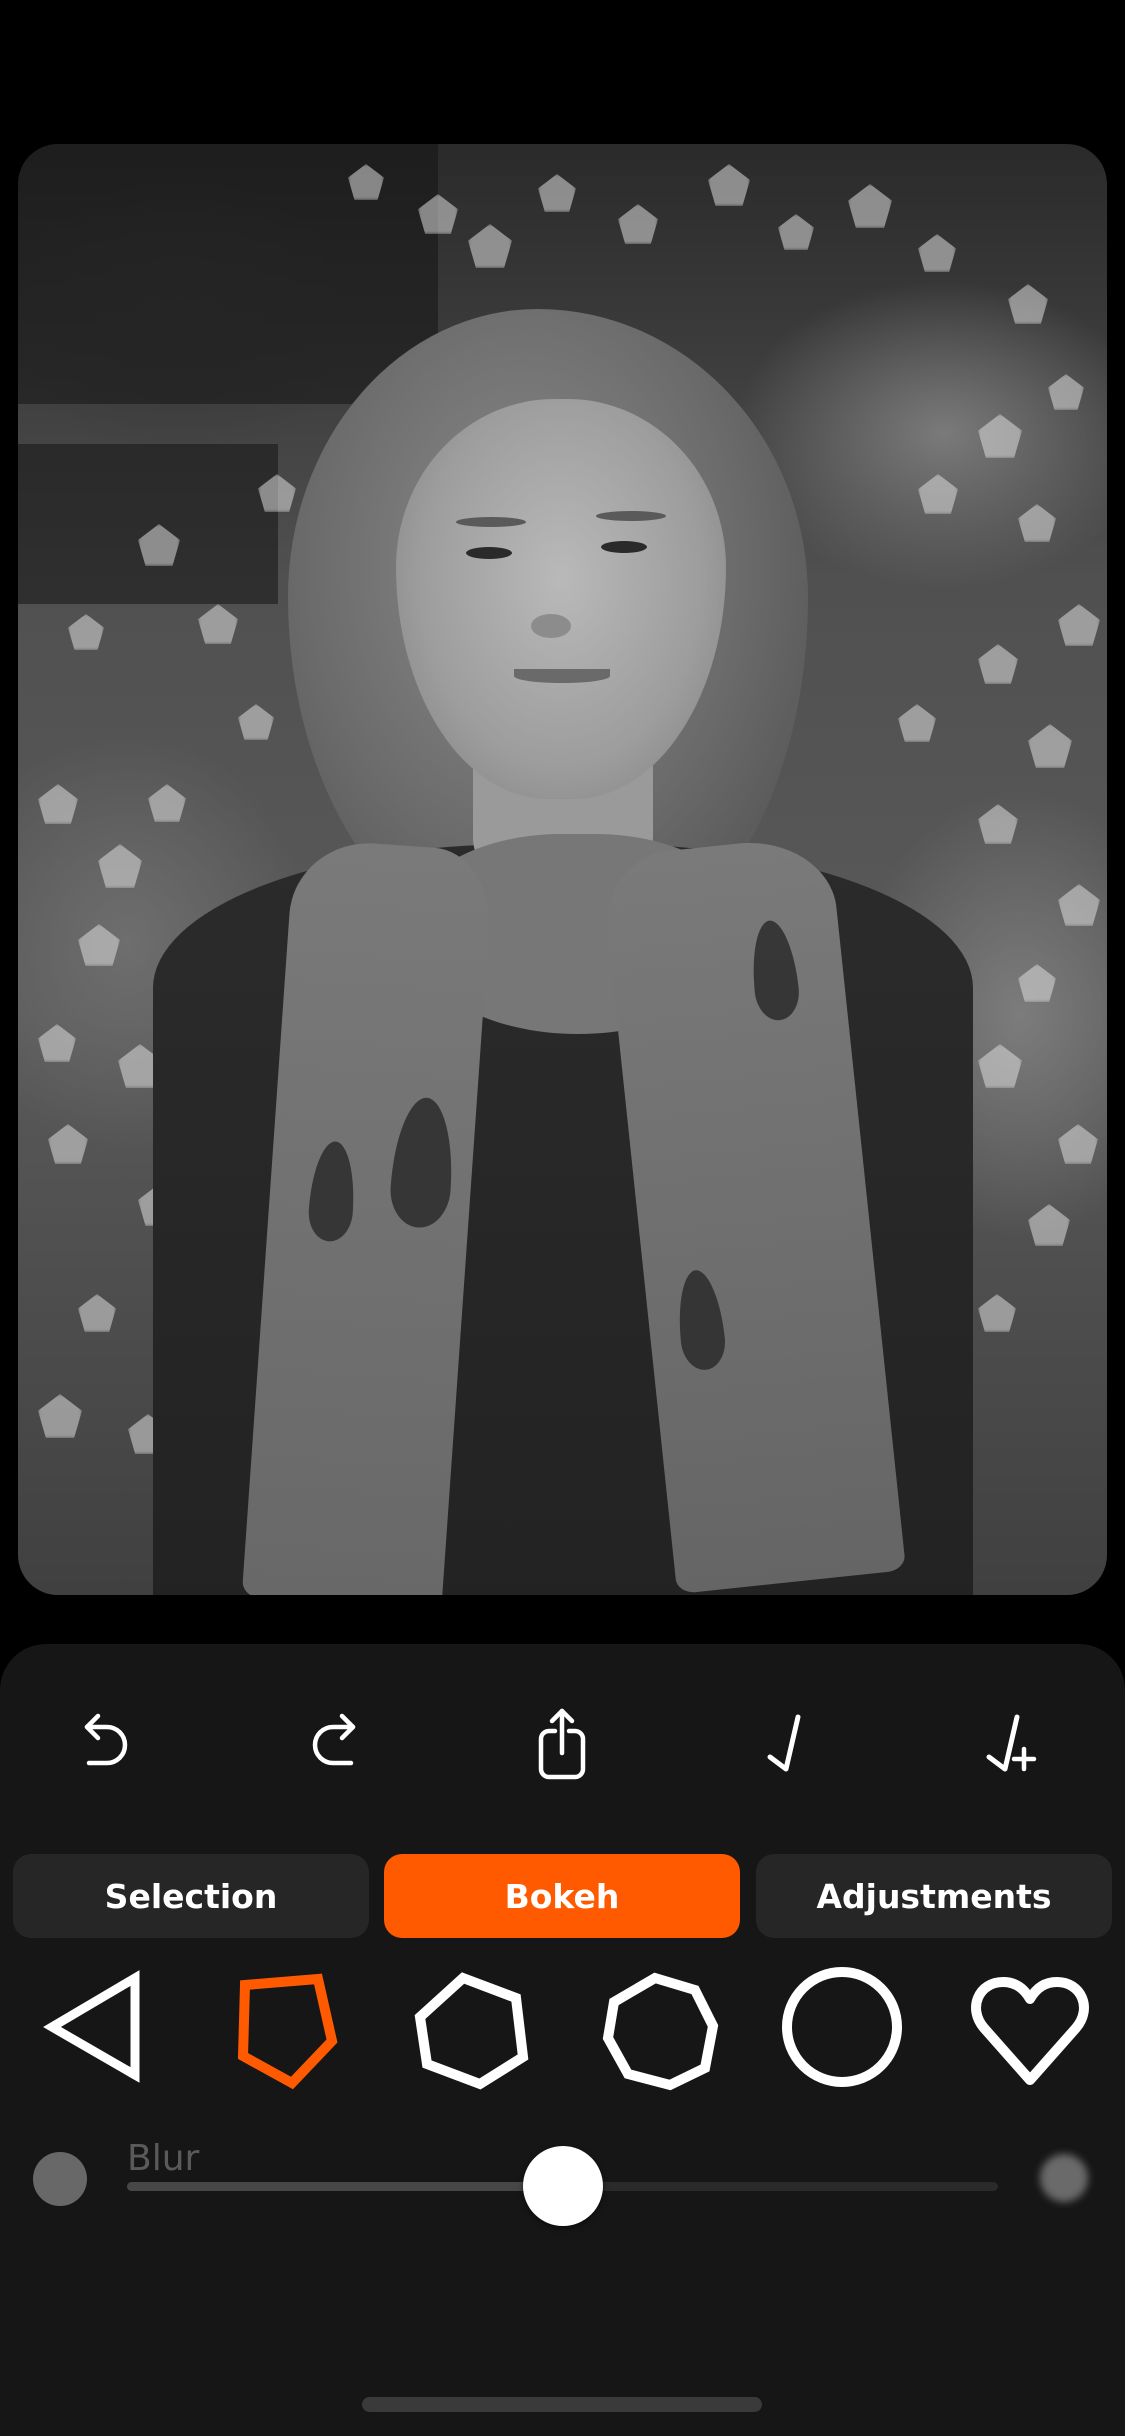 This screenshot has width=1125, height=2436. What do you see at coordinates (287, 2031) in the screenshot?
I see `pentagon-icon` at bounding box center [287, 2031].